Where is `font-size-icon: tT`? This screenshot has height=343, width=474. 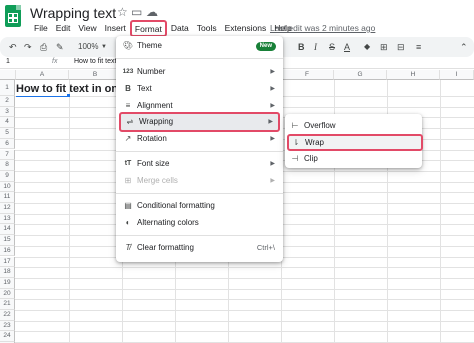
font-size-icon: tT is located at coordinates (128, 163).